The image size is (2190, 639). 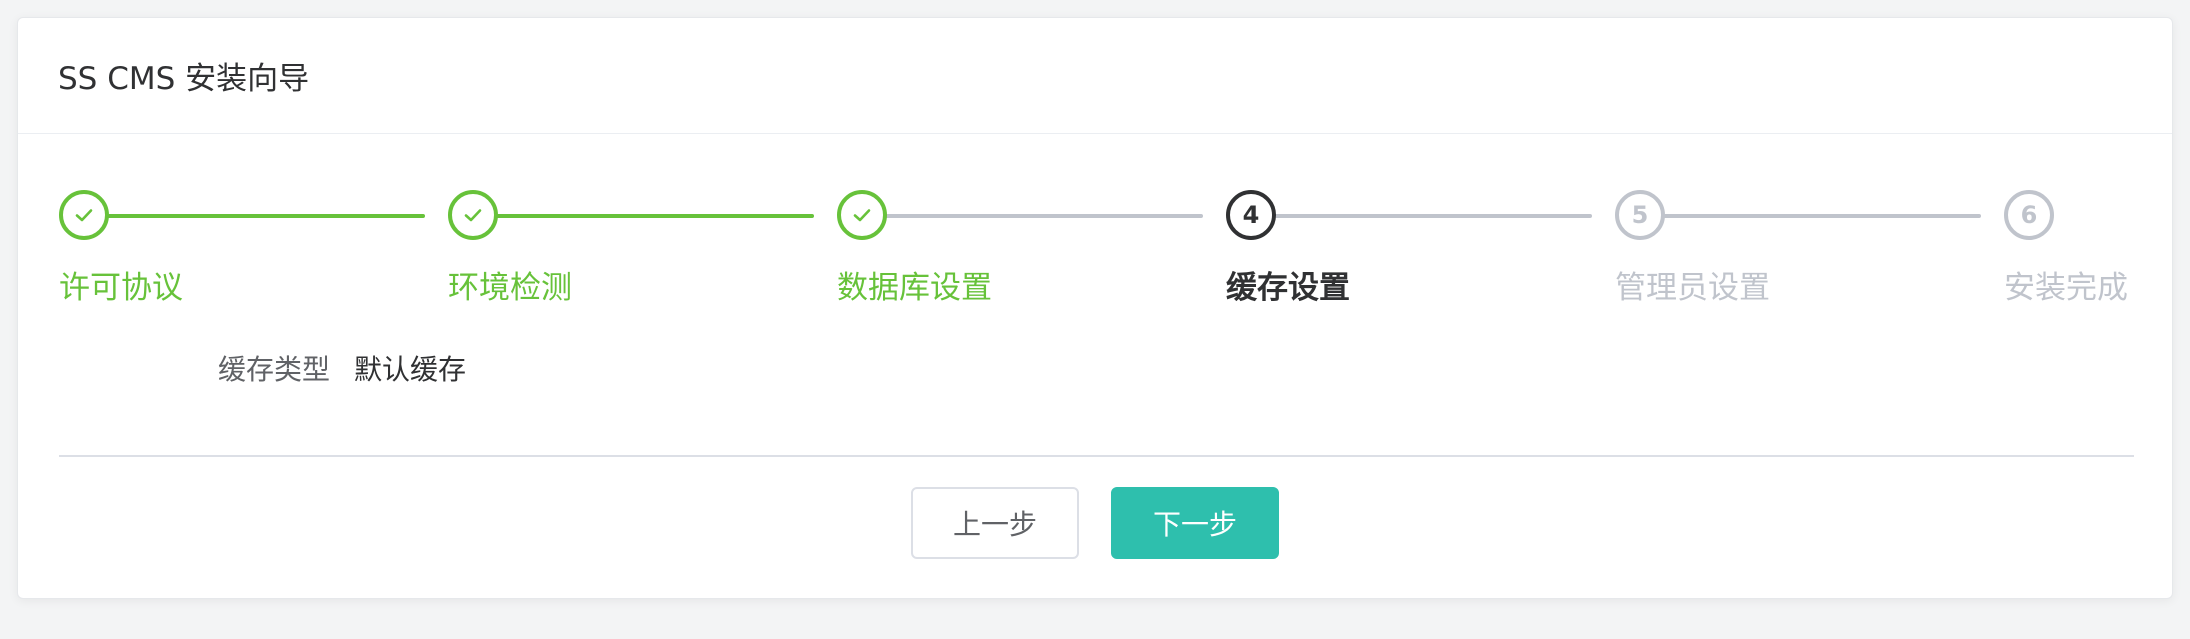 I want to click on step-number: 5, so click(x=1640, y=215).